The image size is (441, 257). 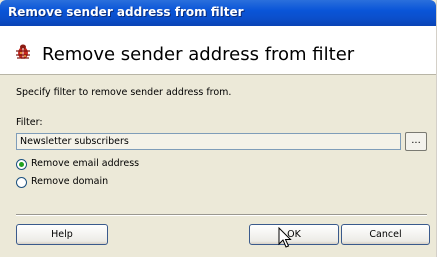 I want to click on header-title: Remove sender address from filter, so click(x=198, y=54).